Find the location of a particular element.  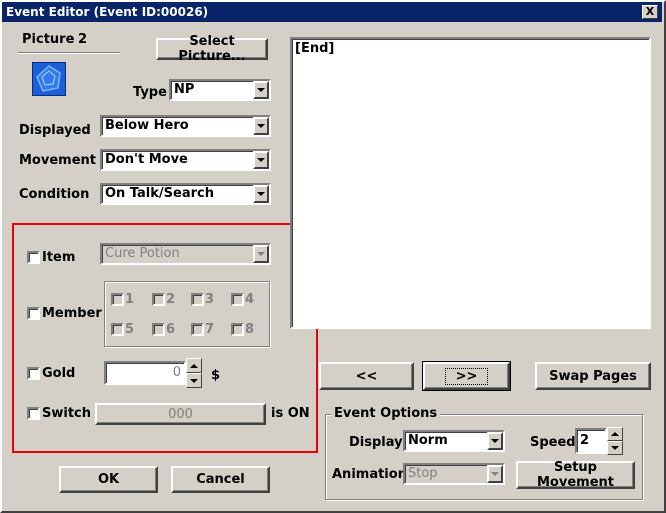

member-slot-2-checkbox is located at coordinates (158, 299).